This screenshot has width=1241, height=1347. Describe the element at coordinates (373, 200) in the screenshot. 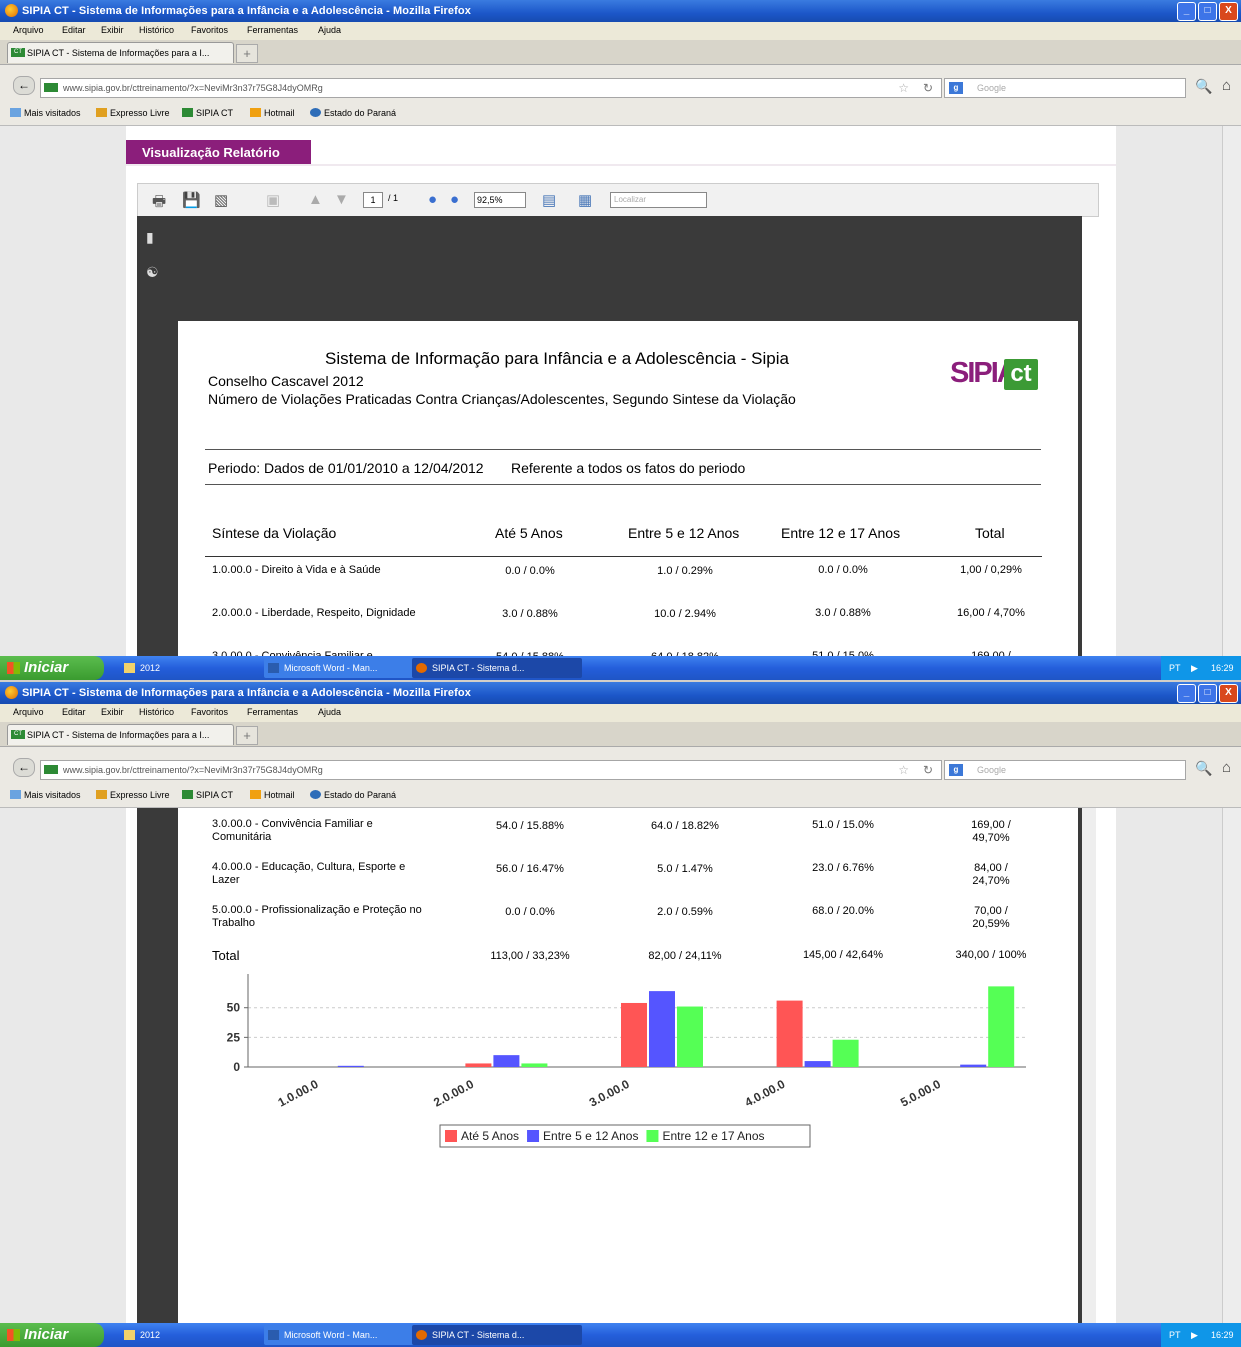

I see `page-number-input: 1` at that location.